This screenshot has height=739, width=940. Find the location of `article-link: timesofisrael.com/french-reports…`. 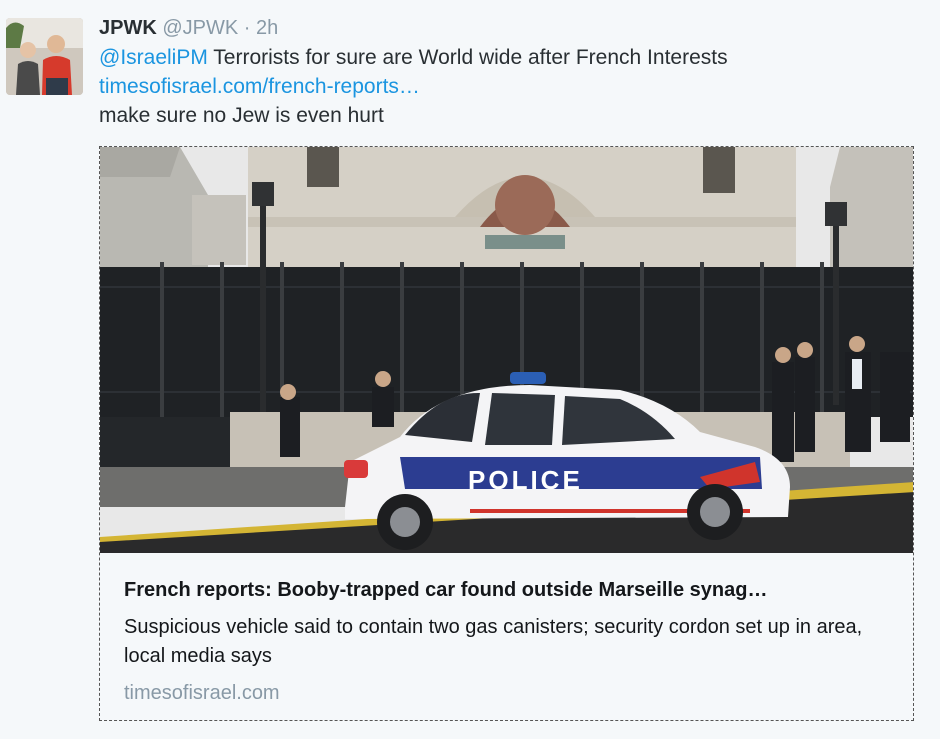

article-link: timesofisrael.com/french-reports… is located at coordinates (259, 86).